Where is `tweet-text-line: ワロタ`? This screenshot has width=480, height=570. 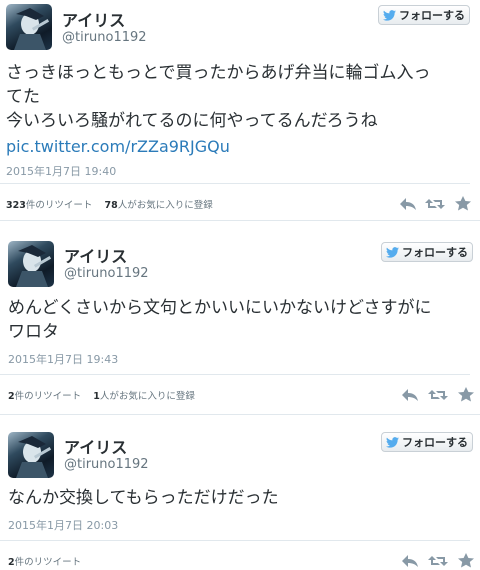
tweet-text-line: ワロタ is located at coordinates (33, 332).